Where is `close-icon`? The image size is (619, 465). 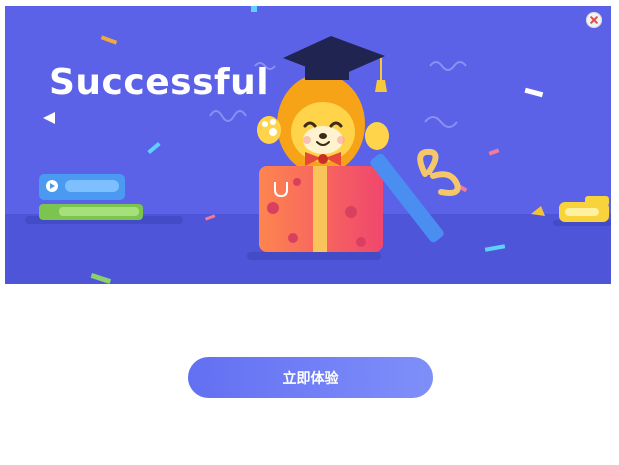 close-icon is located at coordinates (594, 20).